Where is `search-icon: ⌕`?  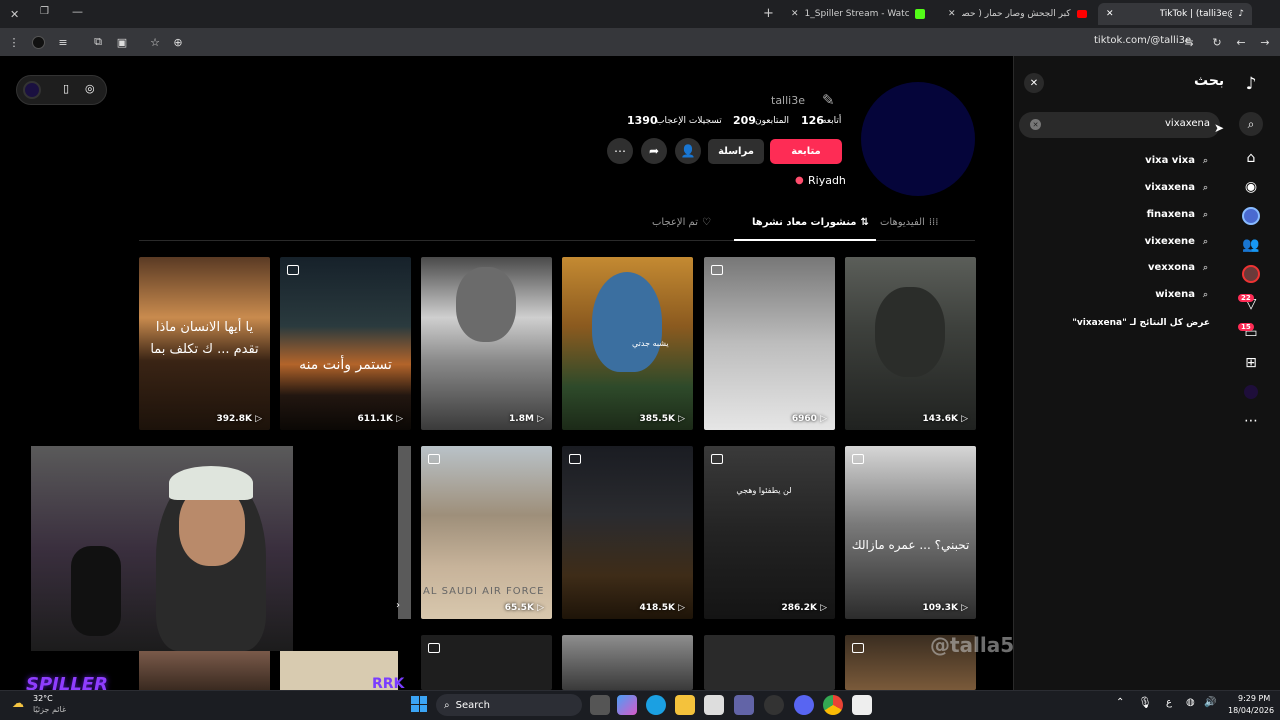
search-icon: ⌕ is located at coordinates (1251, 124).